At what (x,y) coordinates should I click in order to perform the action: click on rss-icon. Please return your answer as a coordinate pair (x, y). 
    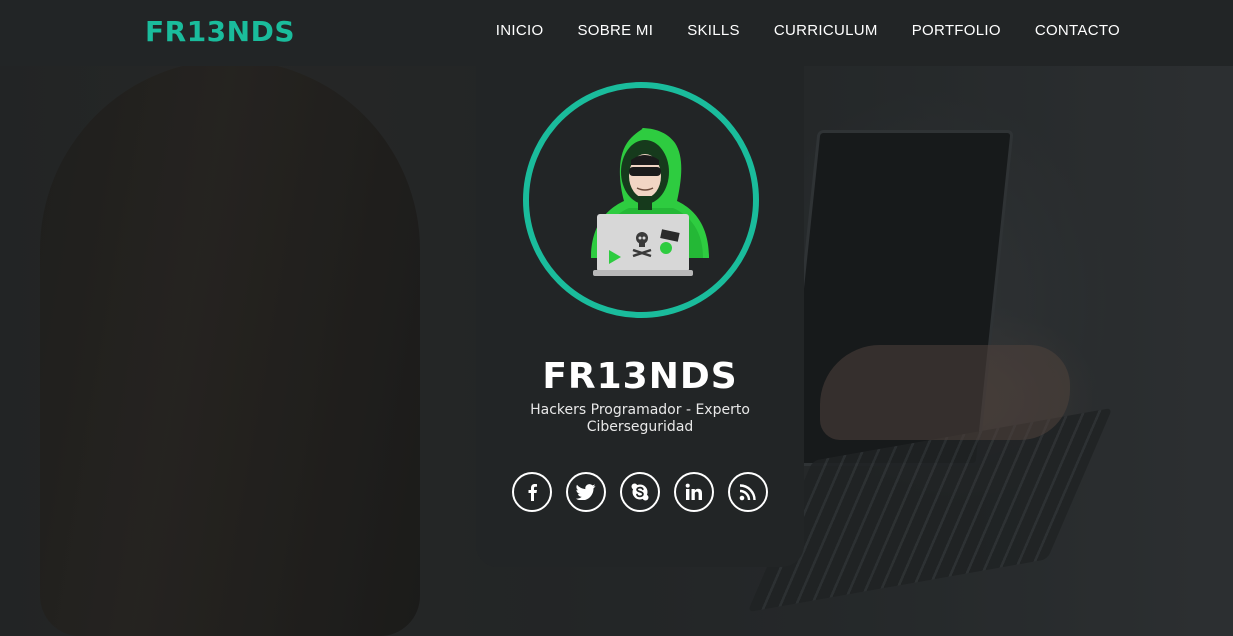
    Looking at the image, I should click on (747, 492).